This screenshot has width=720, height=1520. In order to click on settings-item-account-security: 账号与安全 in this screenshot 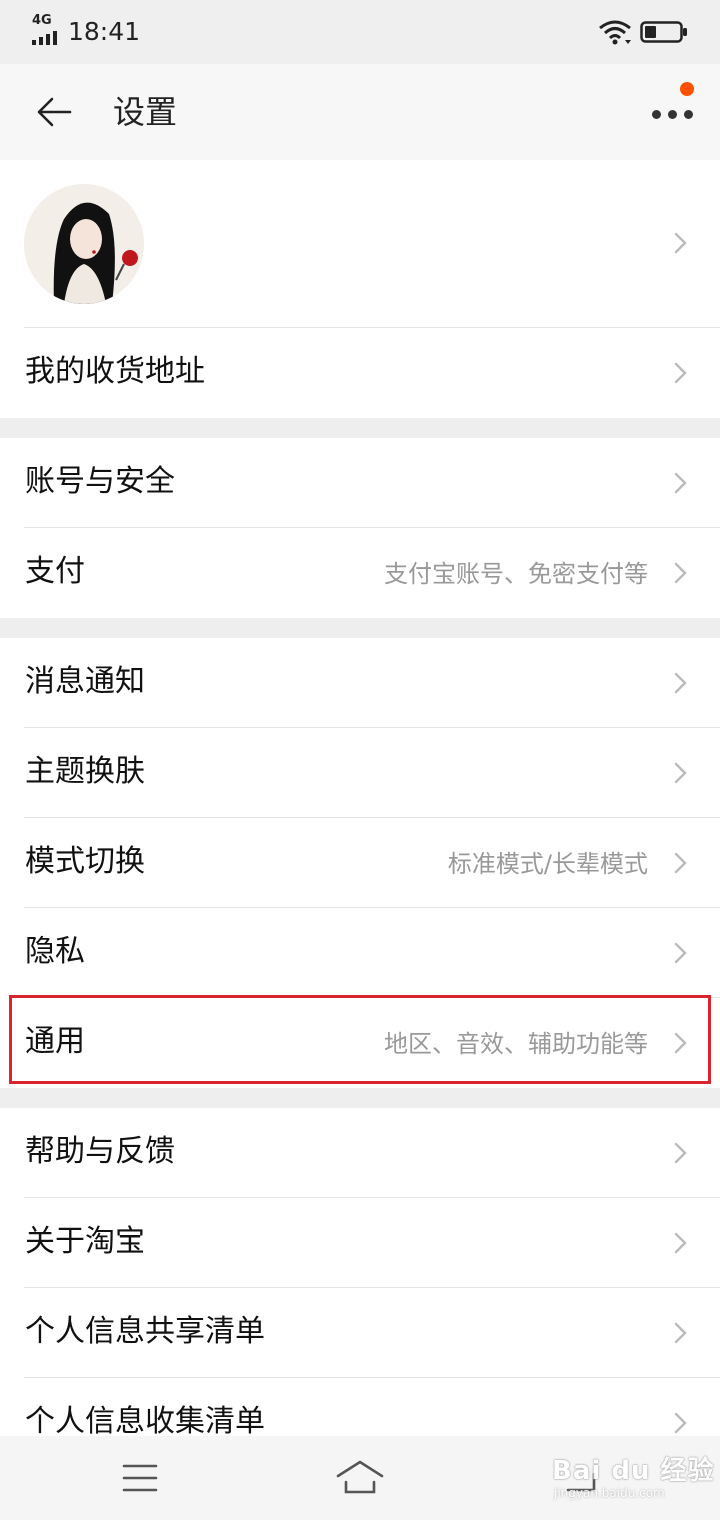, I will do `click(360, 483)`.